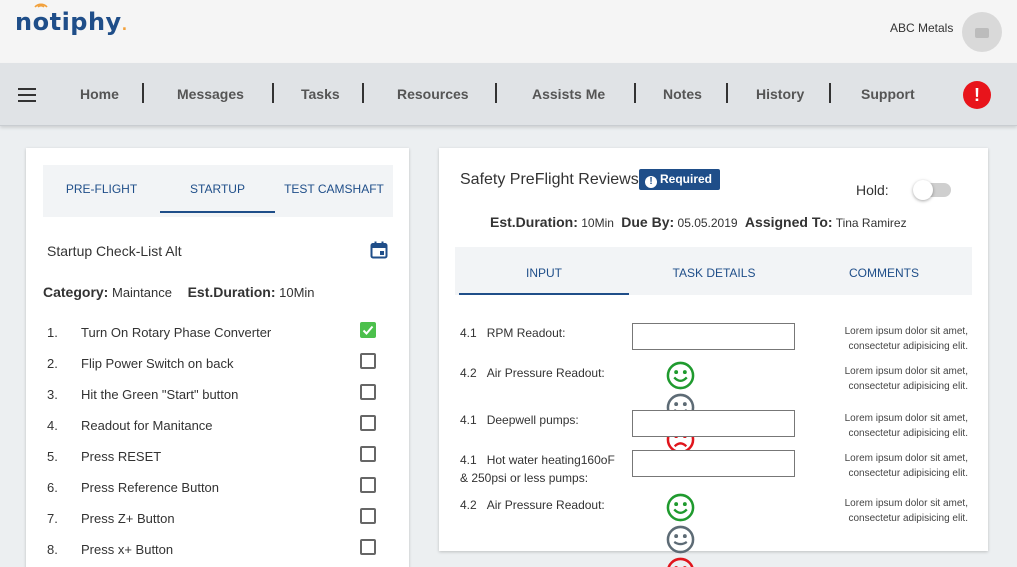 The width and height of the screenshot is (1017, 567). What do you see at coordinates (713, 336) in the screenshot?
I see `rpm-readout-input` at bounding box center [713, 336].